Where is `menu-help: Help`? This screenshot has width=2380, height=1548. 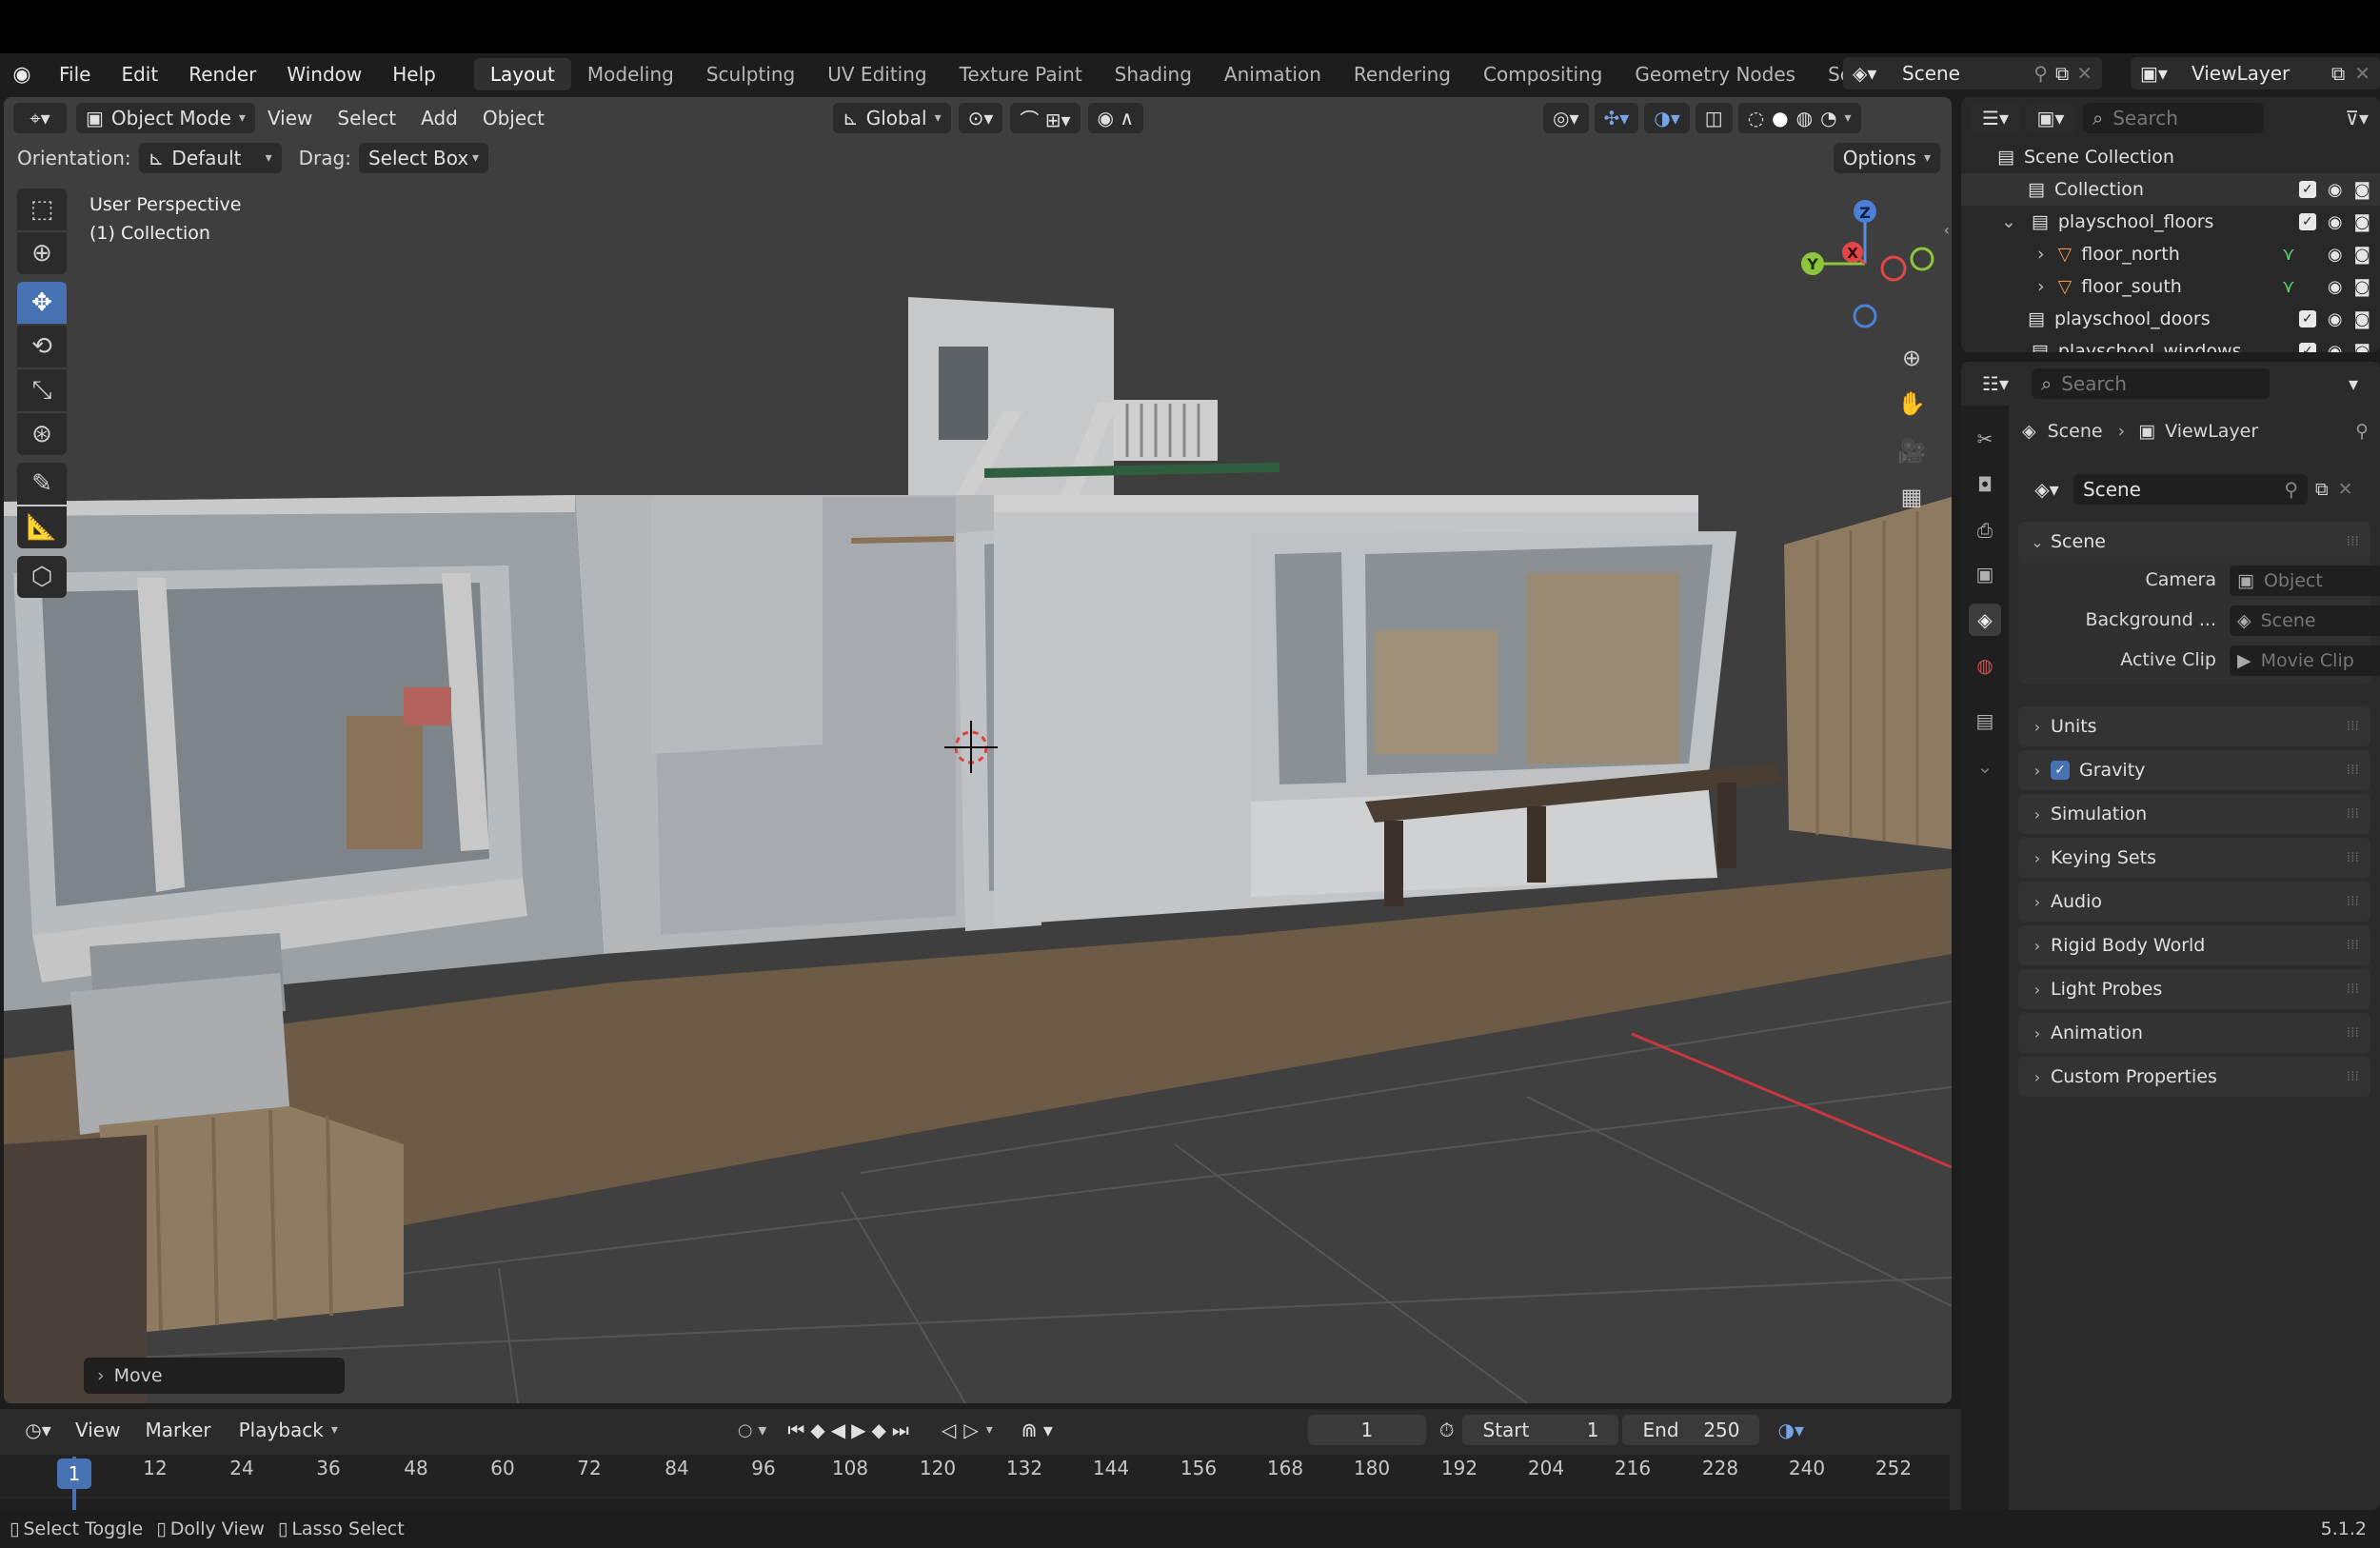
menu-help: Help is located at coordinates (414, 75).